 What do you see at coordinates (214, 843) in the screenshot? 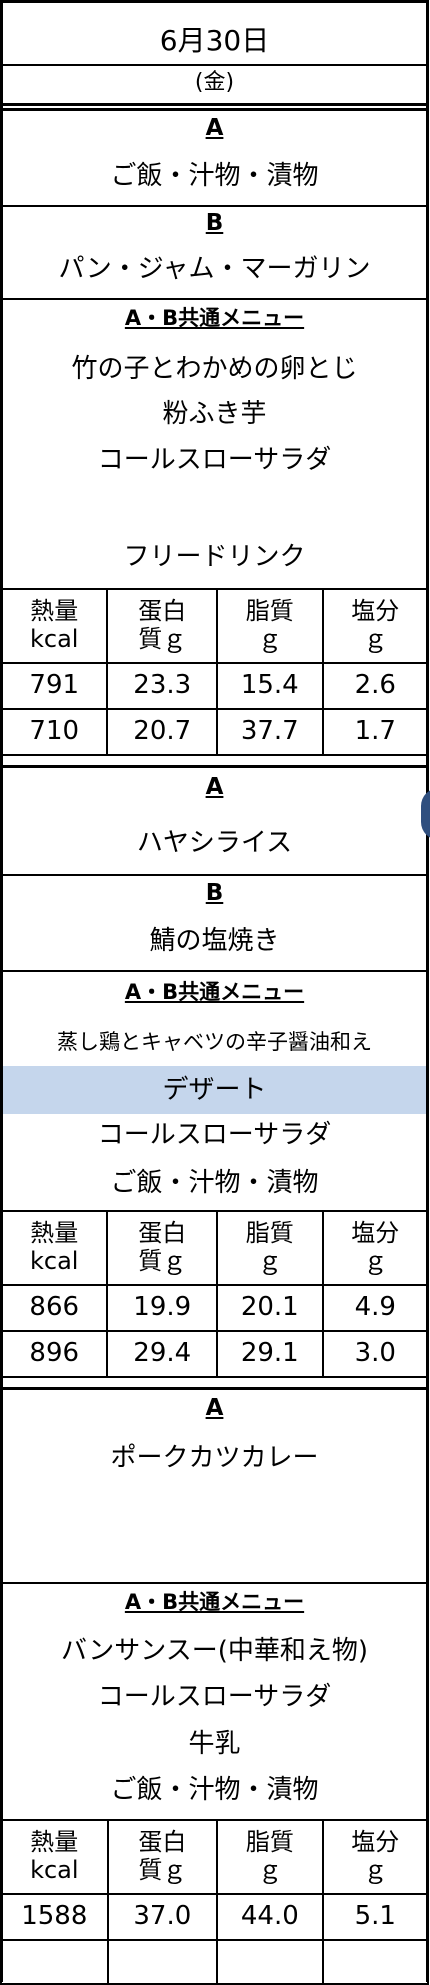
I see `menu-a-item: ハヤシライス` at bounding box center [214, 843].